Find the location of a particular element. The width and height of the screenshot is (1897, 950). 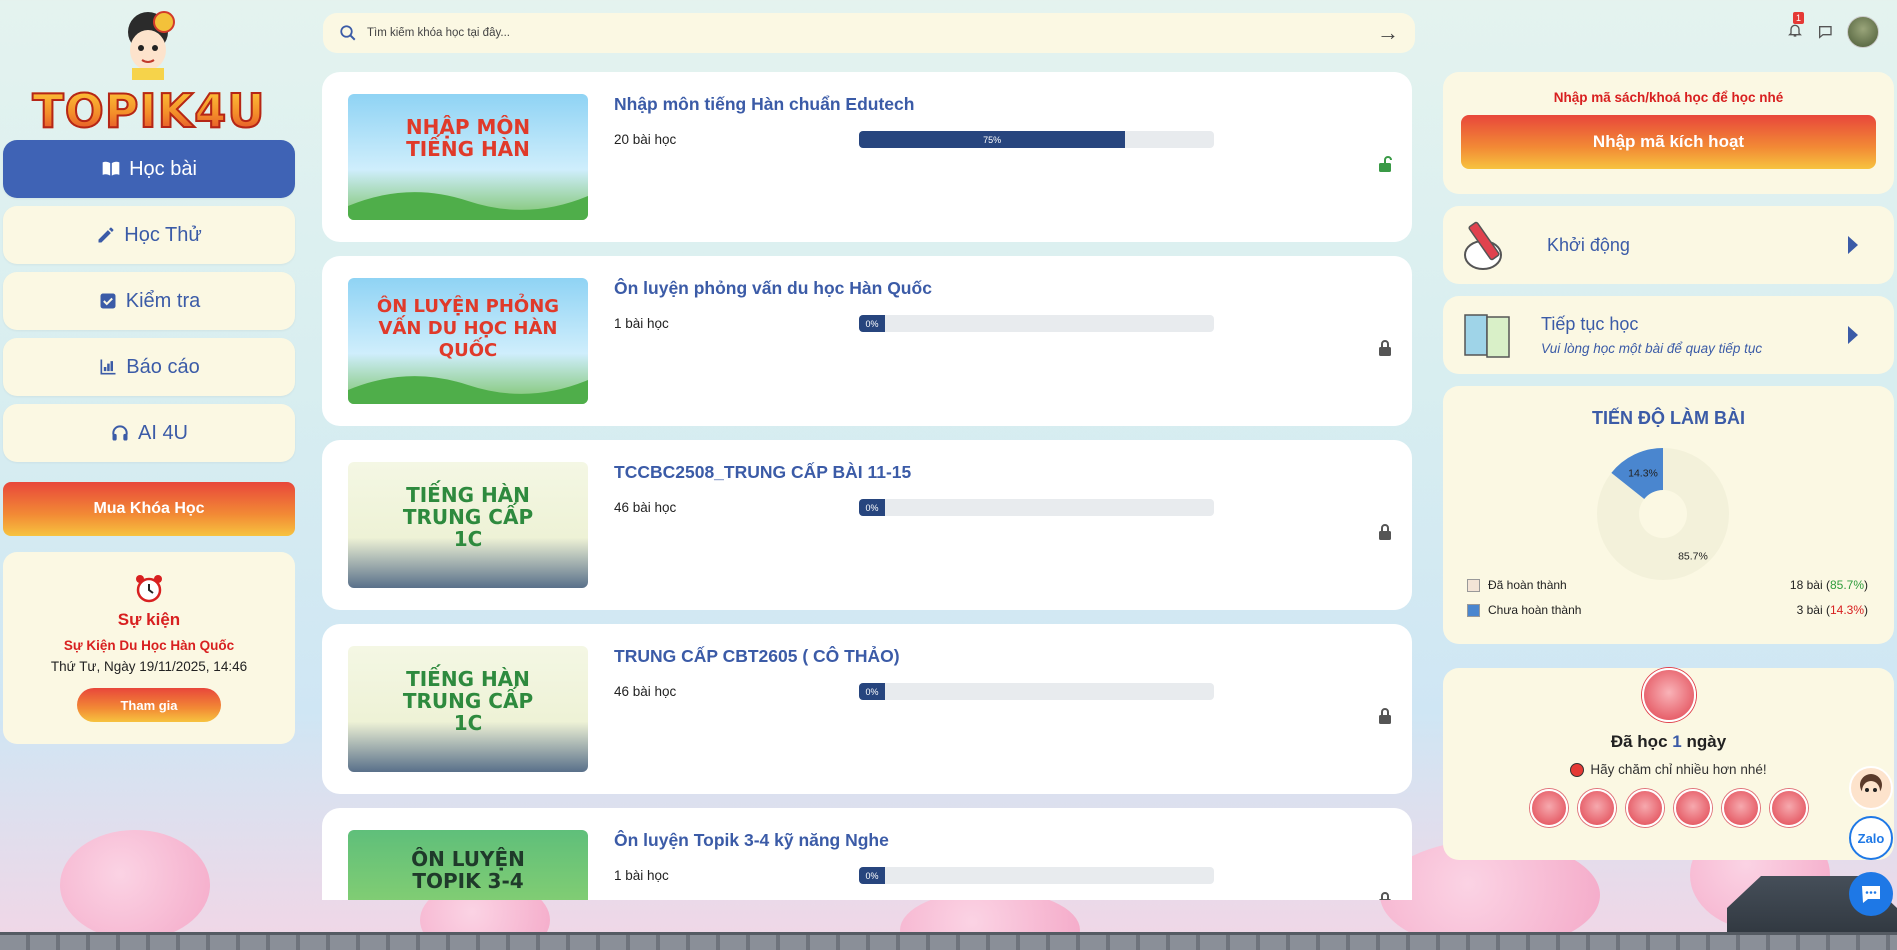

course-thumbnail: NHẬP MÔN TIẾNG HÀN is located at coordinates (468, 157).